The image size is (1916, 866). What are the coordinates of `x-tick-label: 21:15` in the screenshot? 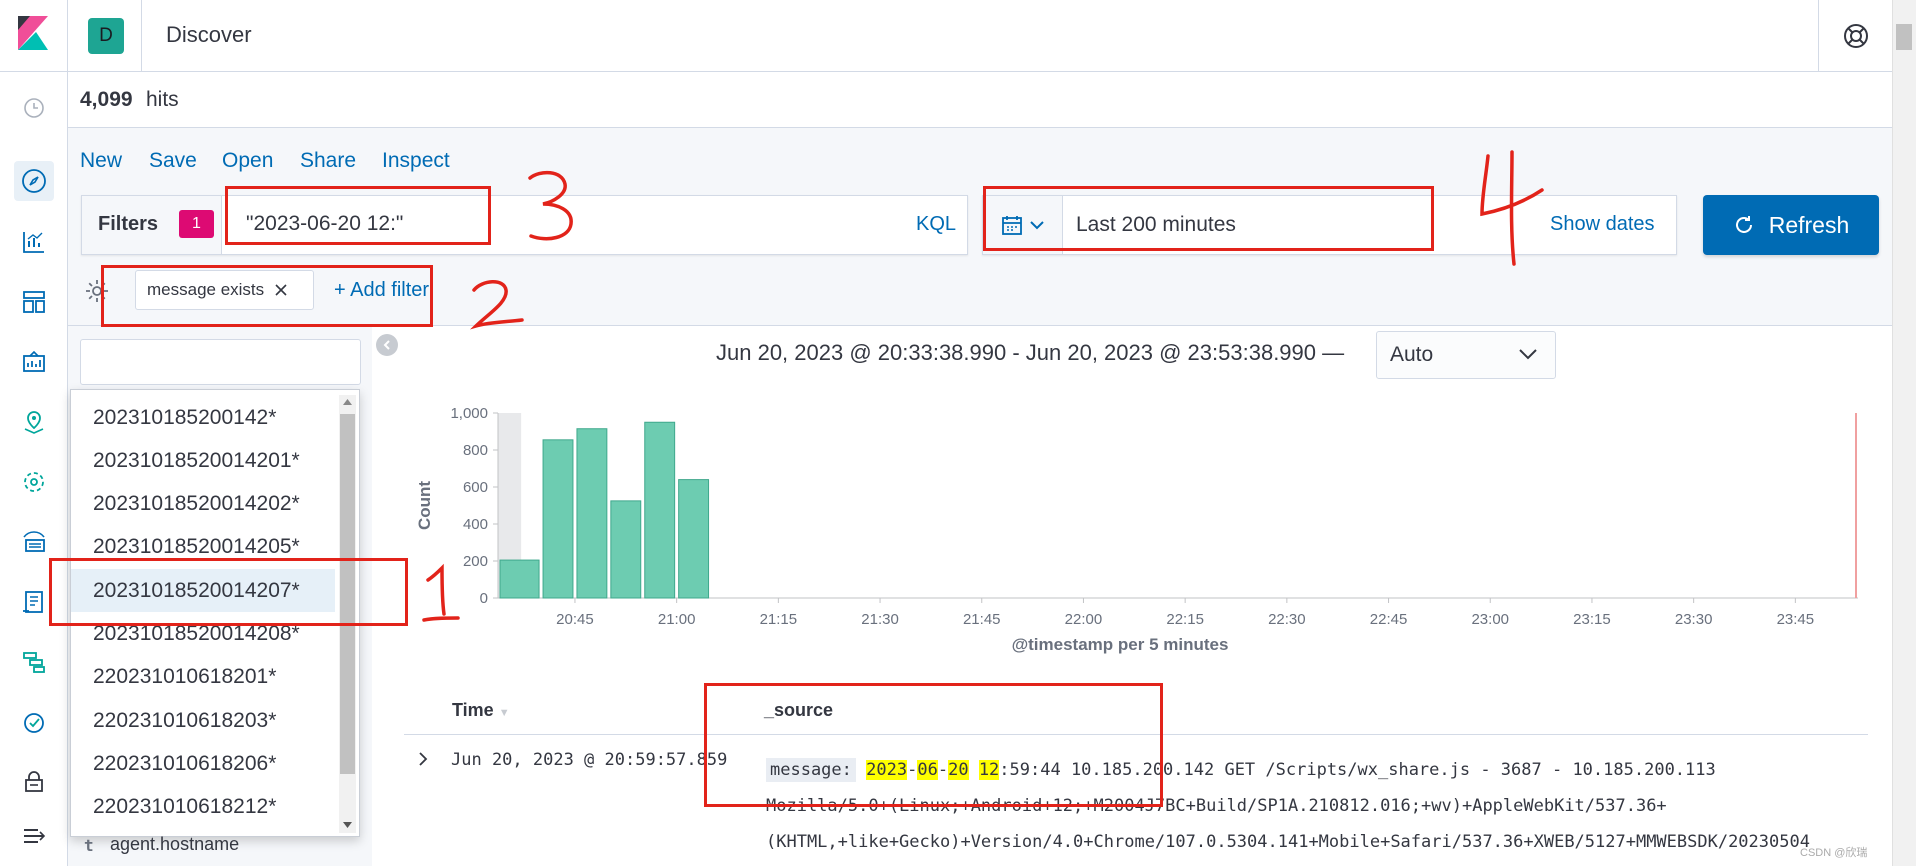 It's located at (779, 619).